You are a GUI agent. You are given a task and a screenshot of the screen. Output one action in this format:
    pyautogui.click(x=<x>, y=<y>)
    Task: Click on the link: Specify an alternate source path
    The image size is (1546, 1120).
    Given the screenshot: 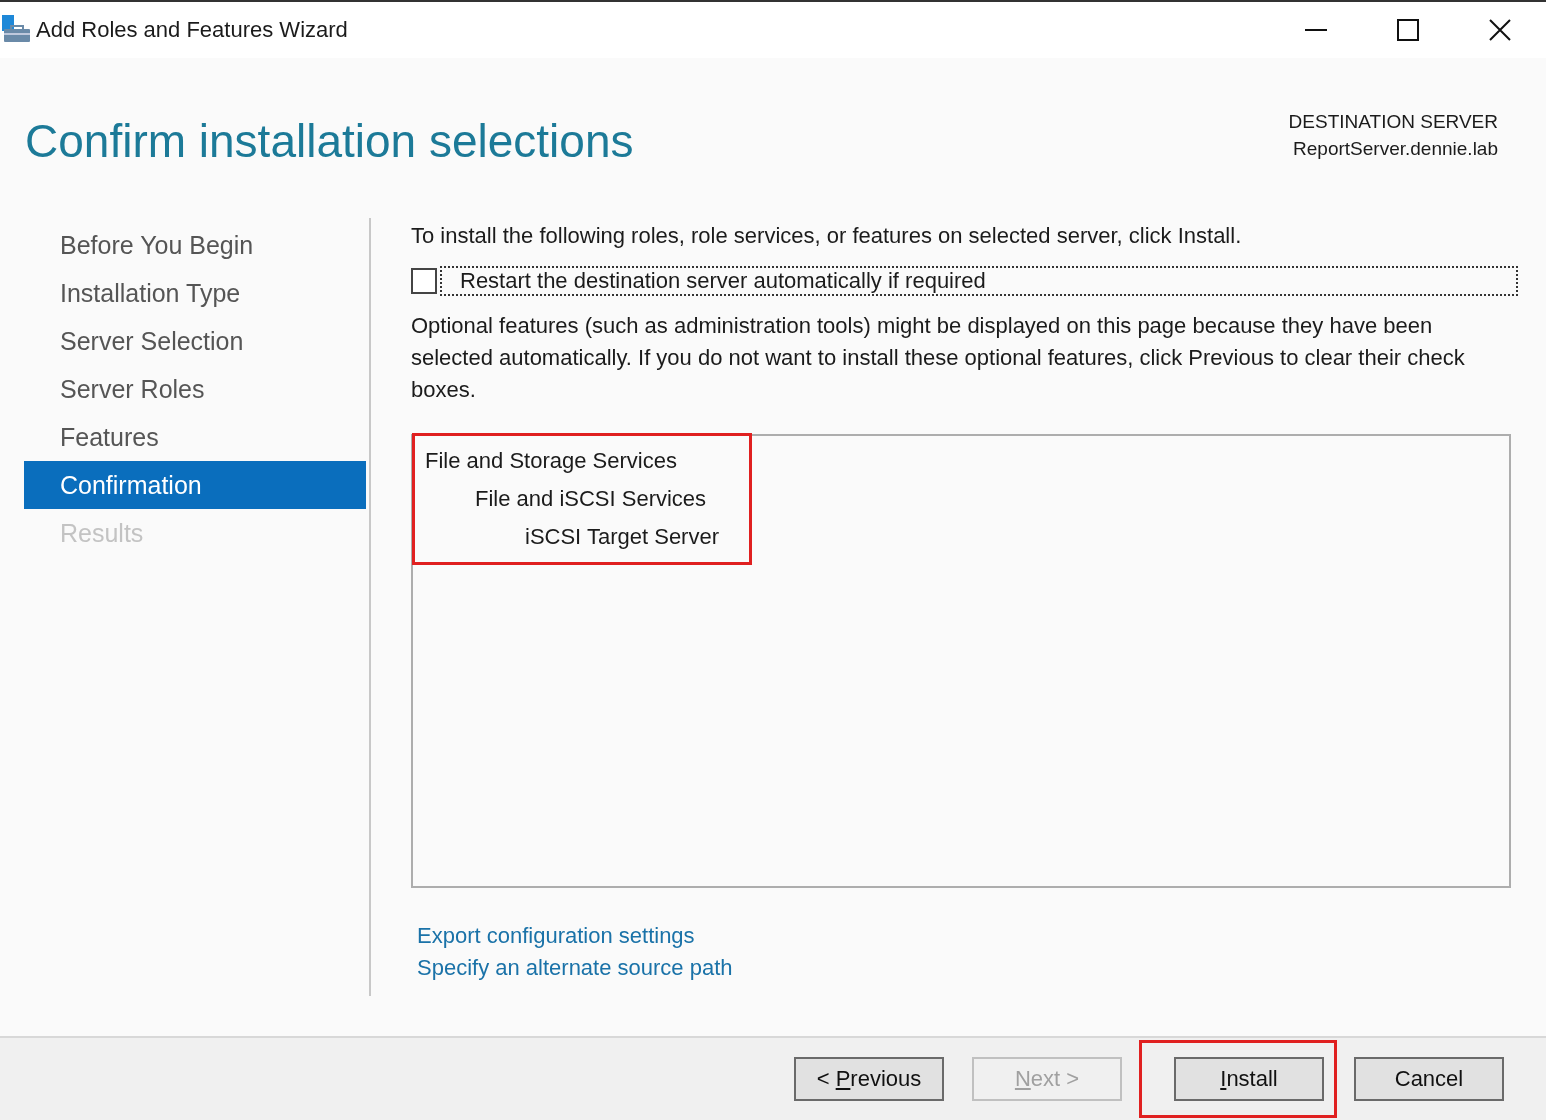 What is the action you would take?
    pyautogui.click(x=575, y=968)
    